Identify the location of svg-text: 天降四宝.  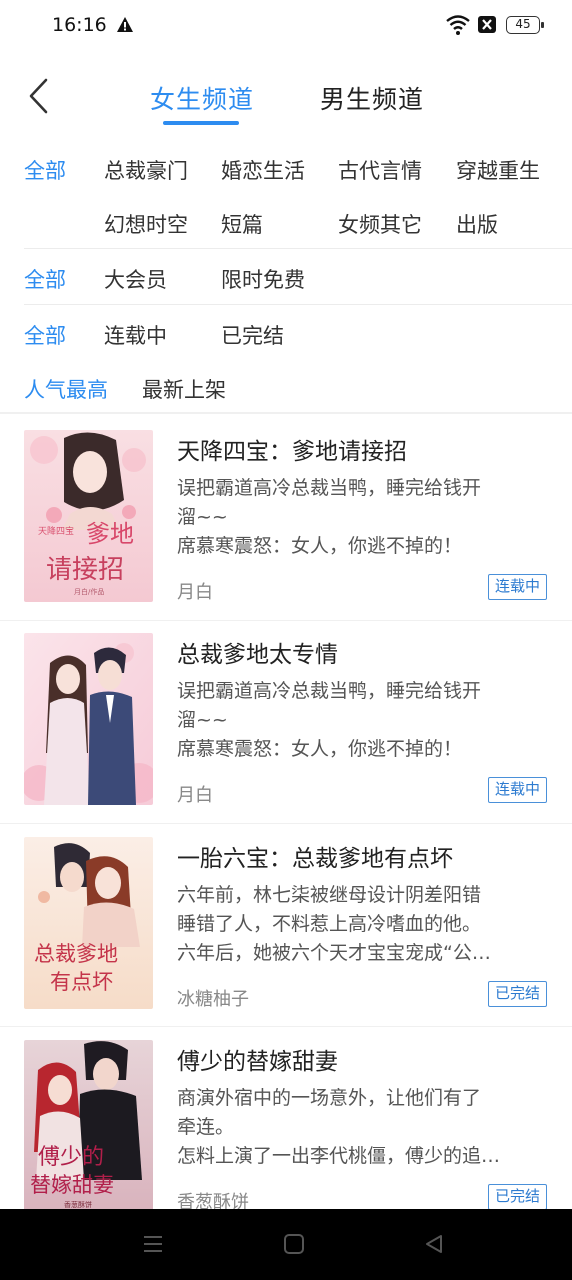
(56, 531).